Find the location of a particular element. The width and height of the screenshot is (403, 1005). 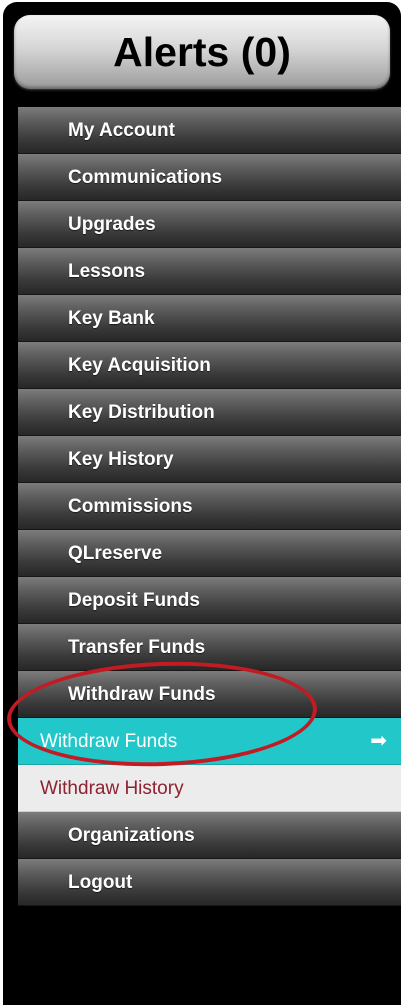

submenu-item-withdraw-funds-active: Withdraw Funds ➡ is located at coordinates (209, 741).